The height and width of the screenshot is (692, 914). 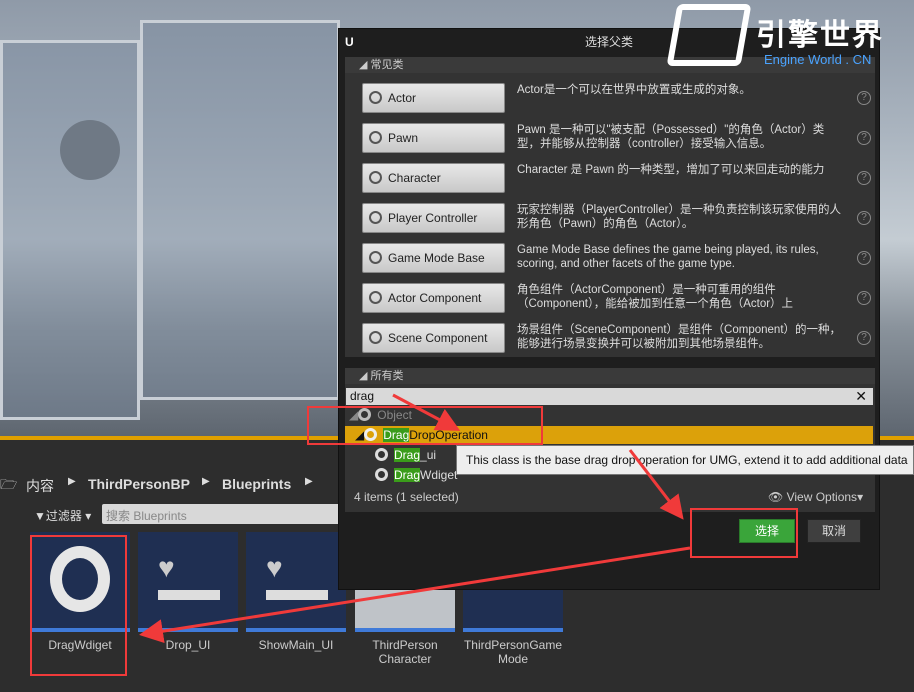 What do you see at coordinates (433, 178) in the screenshot?
I see `class-button-character: Character` at bounding box center [433, 178].